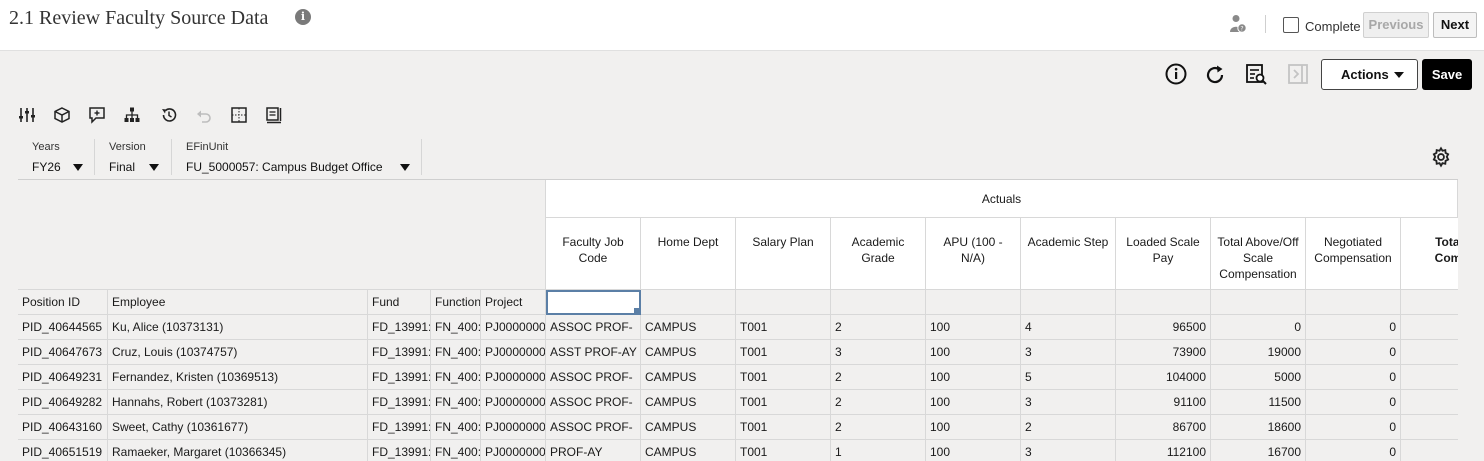 The width and height of the screenshot is (1484, 461). Describe the element at coordinates (1068, 377) in the screenshot. I see `data-cell-step: 5` at that location.